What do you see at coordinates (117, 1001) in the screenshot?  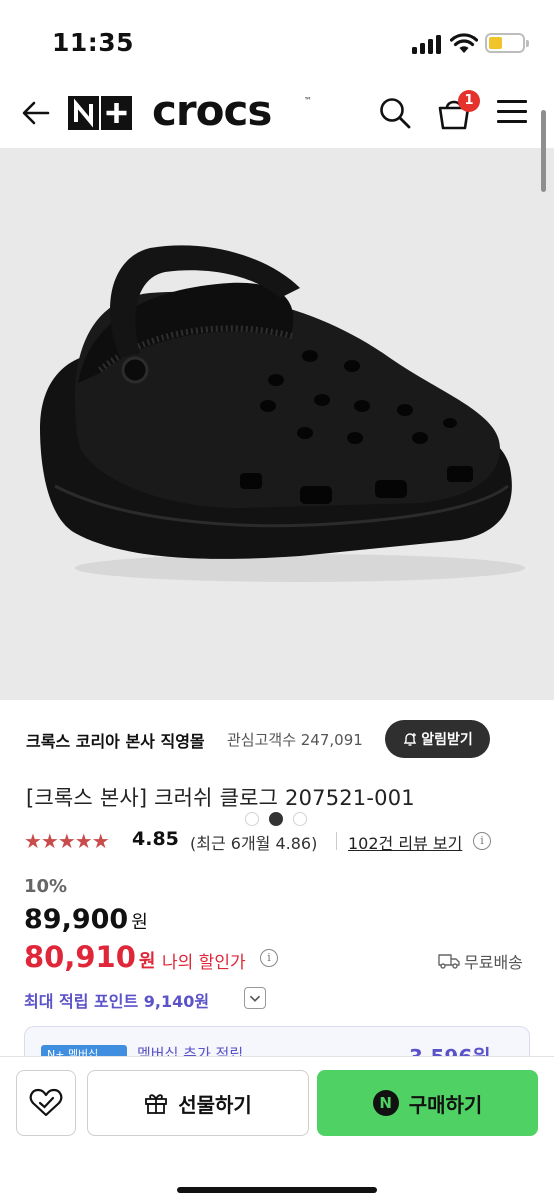 I see `max-points: 최대 적립 포인트 9,140원` at bounding box center [117, 1001].